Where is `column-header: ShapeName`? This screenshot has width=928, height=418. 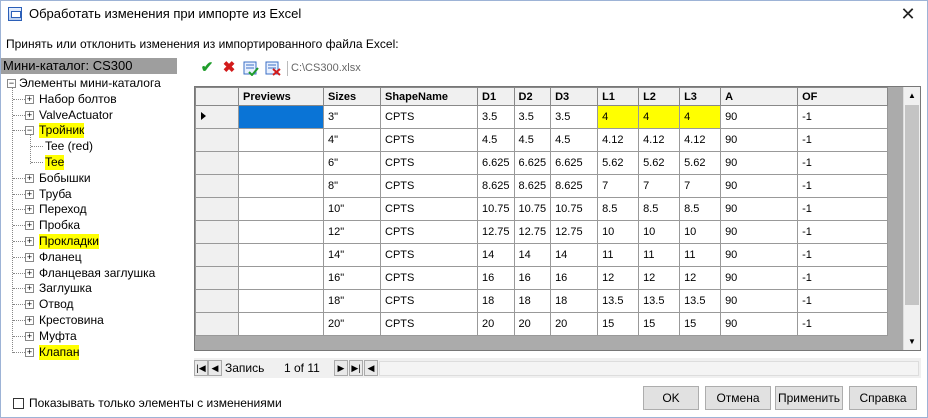
column-header: ShapeName is located at coordinates (429, 96).